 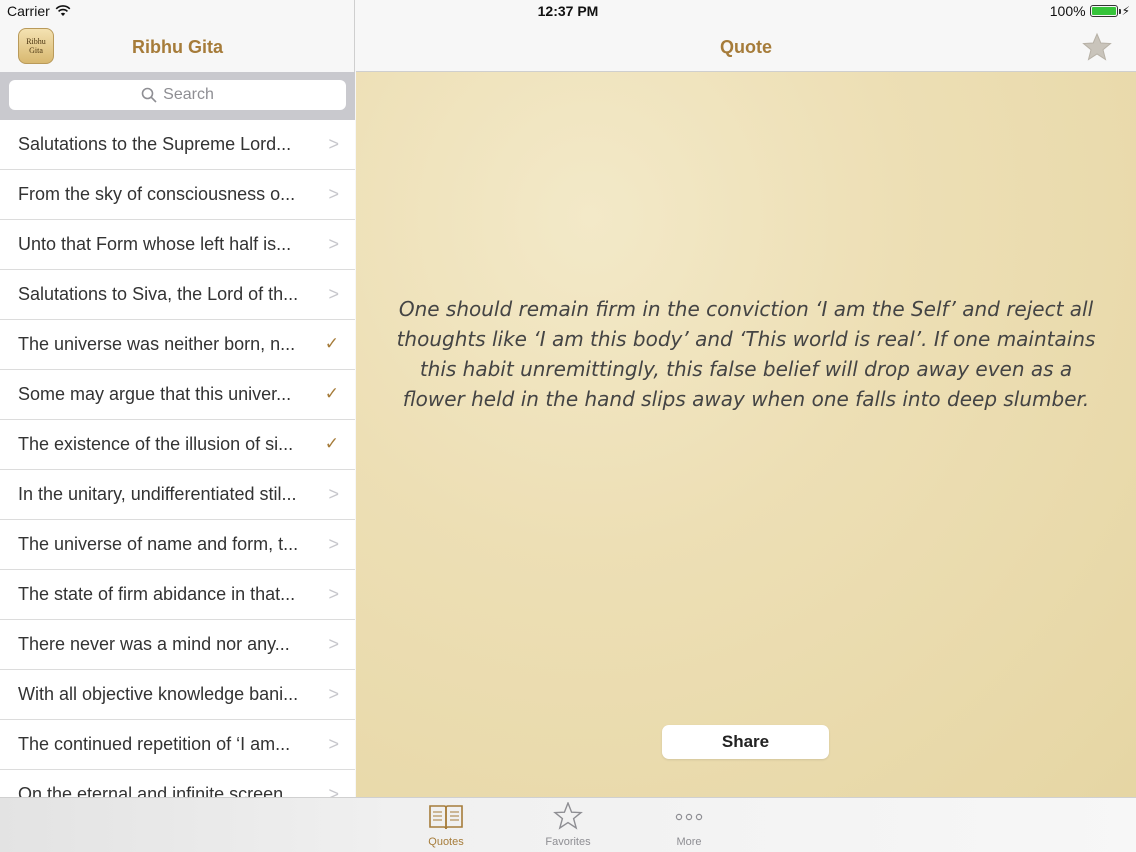 What do you see at coordinates (446, 842) in the screenshot?
I see `tab-quotes-label: Quotes` at bounding box center [446, 842].